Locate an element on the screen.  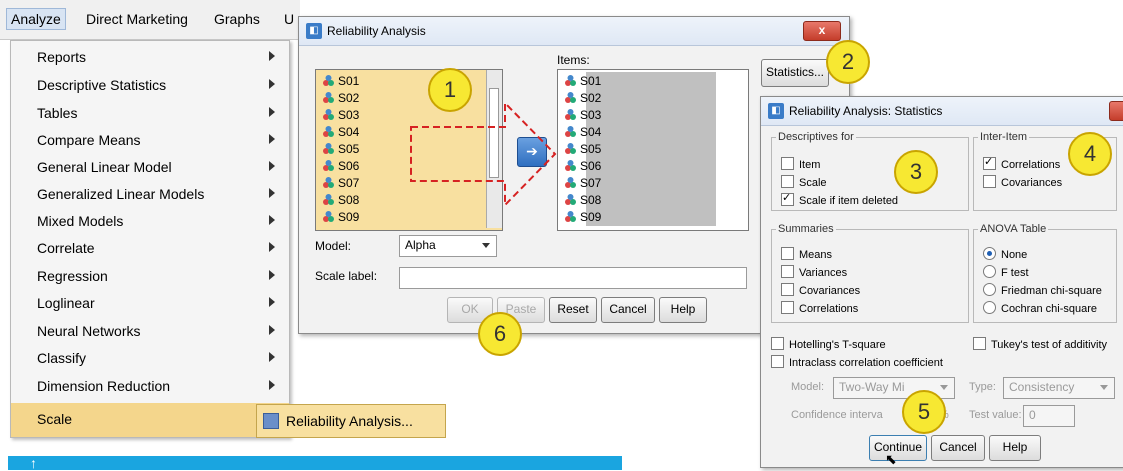
menu-item-general-linear-model: General Linear Model is located at coordinates (150, 168).